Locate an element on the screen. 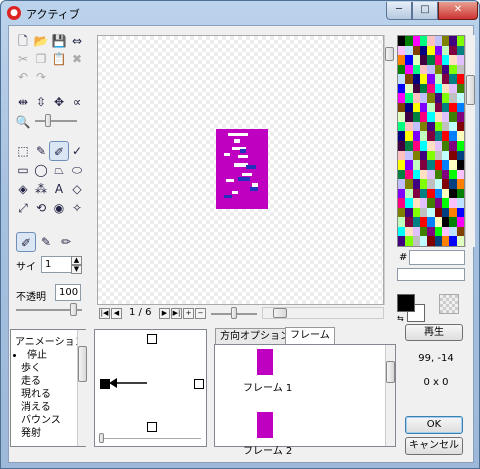 This screenshot has height=469, width=480. move-icon: ✥ is located at coordinates (59, 102).